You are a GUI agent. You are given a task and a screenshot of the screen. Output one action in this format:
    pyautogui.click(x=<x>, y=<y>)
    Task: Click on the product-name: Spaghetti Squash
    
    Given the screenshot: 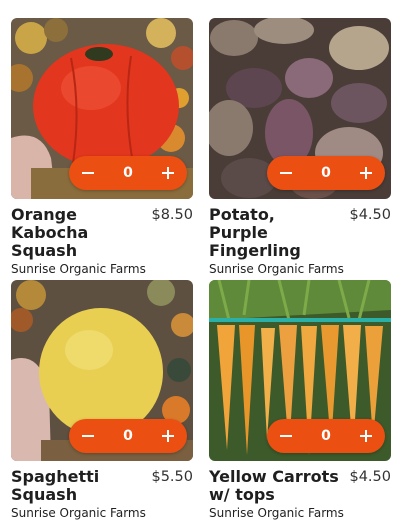 What is the action you would take?
    pyautogui.click(x=81, y=486)
    